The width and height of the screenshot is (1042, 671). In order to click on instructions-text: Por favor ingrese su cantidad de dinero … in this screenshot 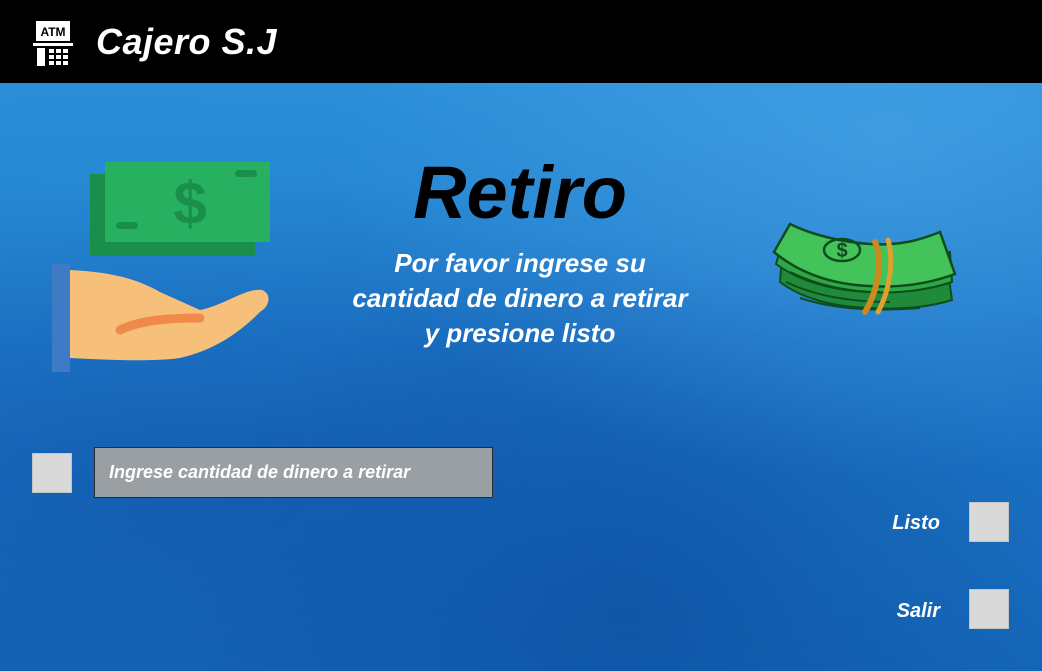, I will do `click(520, 298)`.